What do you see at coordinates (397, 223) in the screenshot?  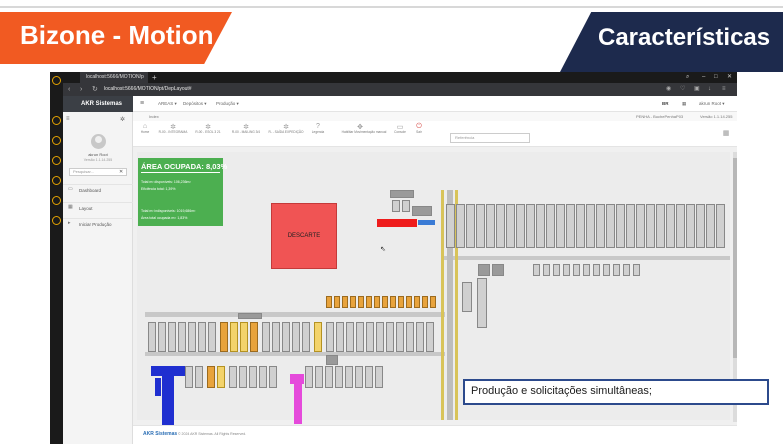 I see `rack-alert` at bounding box center [397, 223].